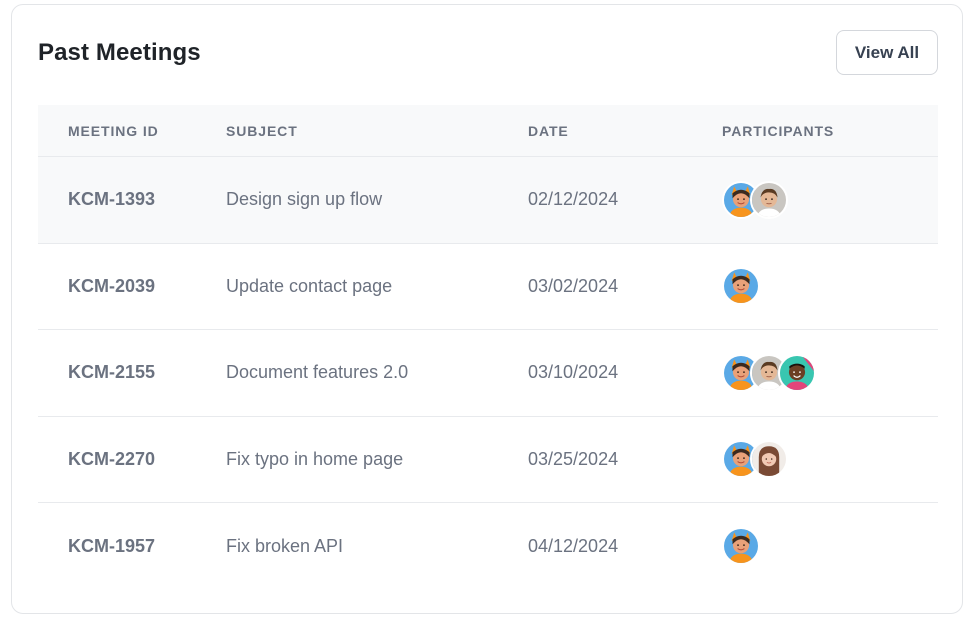 The height and width of the screenshot is (625, 974). What do you see at coordinates (113, 130) in the screenshot?
I see `header-meeting-id: MEETING ID` at bounding box center [113, 130].